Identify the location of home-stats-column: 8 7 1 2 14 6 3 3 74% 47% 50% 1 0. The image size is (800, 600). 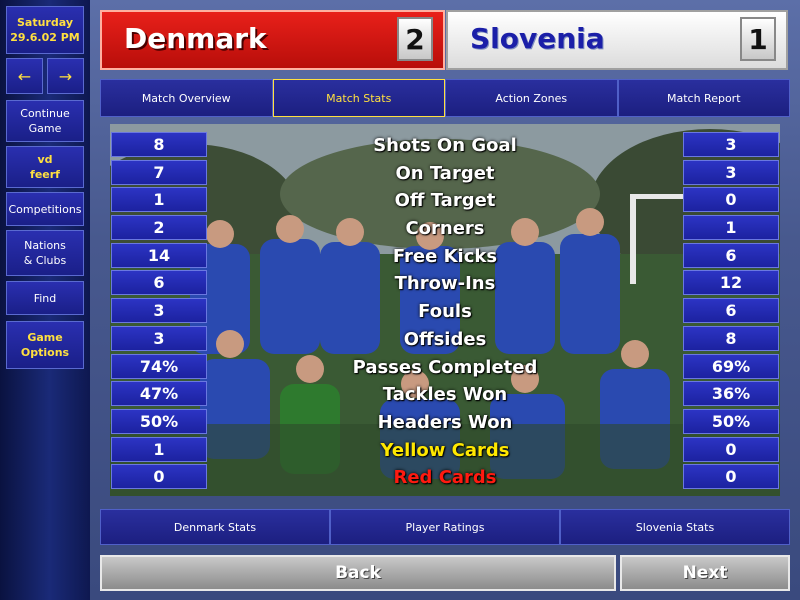
(159, 312).